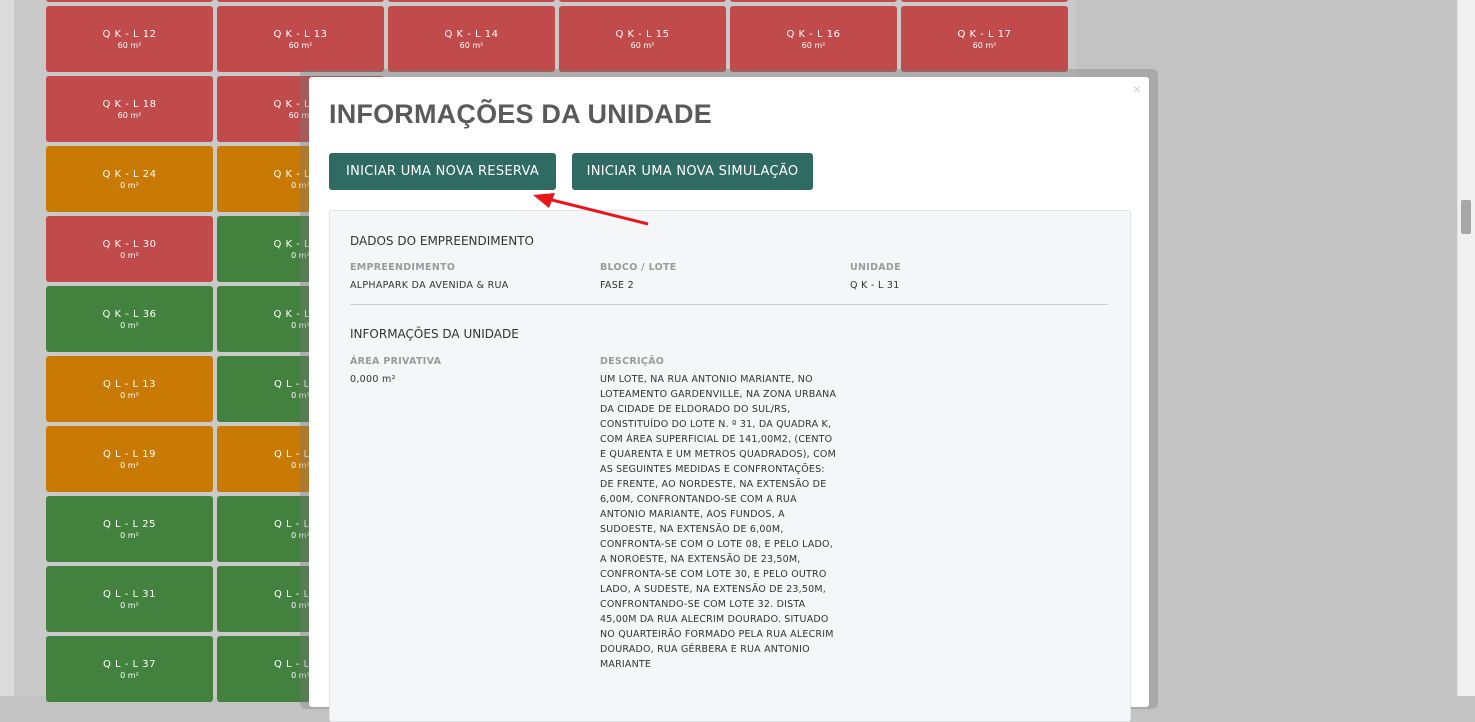 Image resolution: width=1475 pixels, height=722 pixels. What do you see at coordinates (700, 559) in the screenshot?
I see `description-line: A NOROESTE, NA EXTENSÃO DE 23,50M,` at bounding box center [700, 559].